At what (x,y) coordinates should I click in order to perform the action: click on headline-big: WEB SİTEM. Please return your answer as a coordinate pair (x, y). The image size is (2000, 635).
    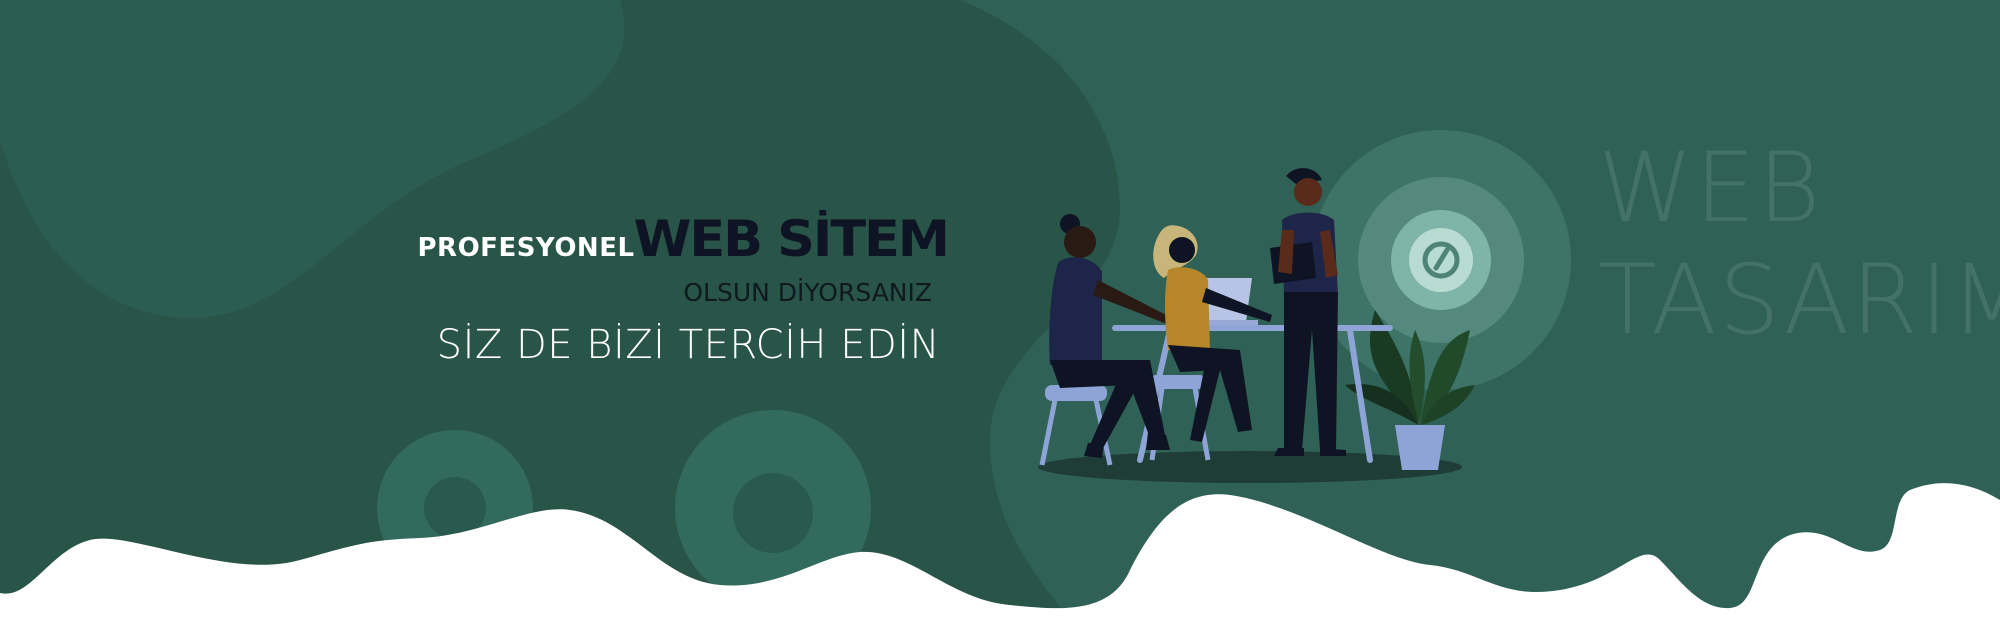
    Looking at the image, I should click on (791, 239).